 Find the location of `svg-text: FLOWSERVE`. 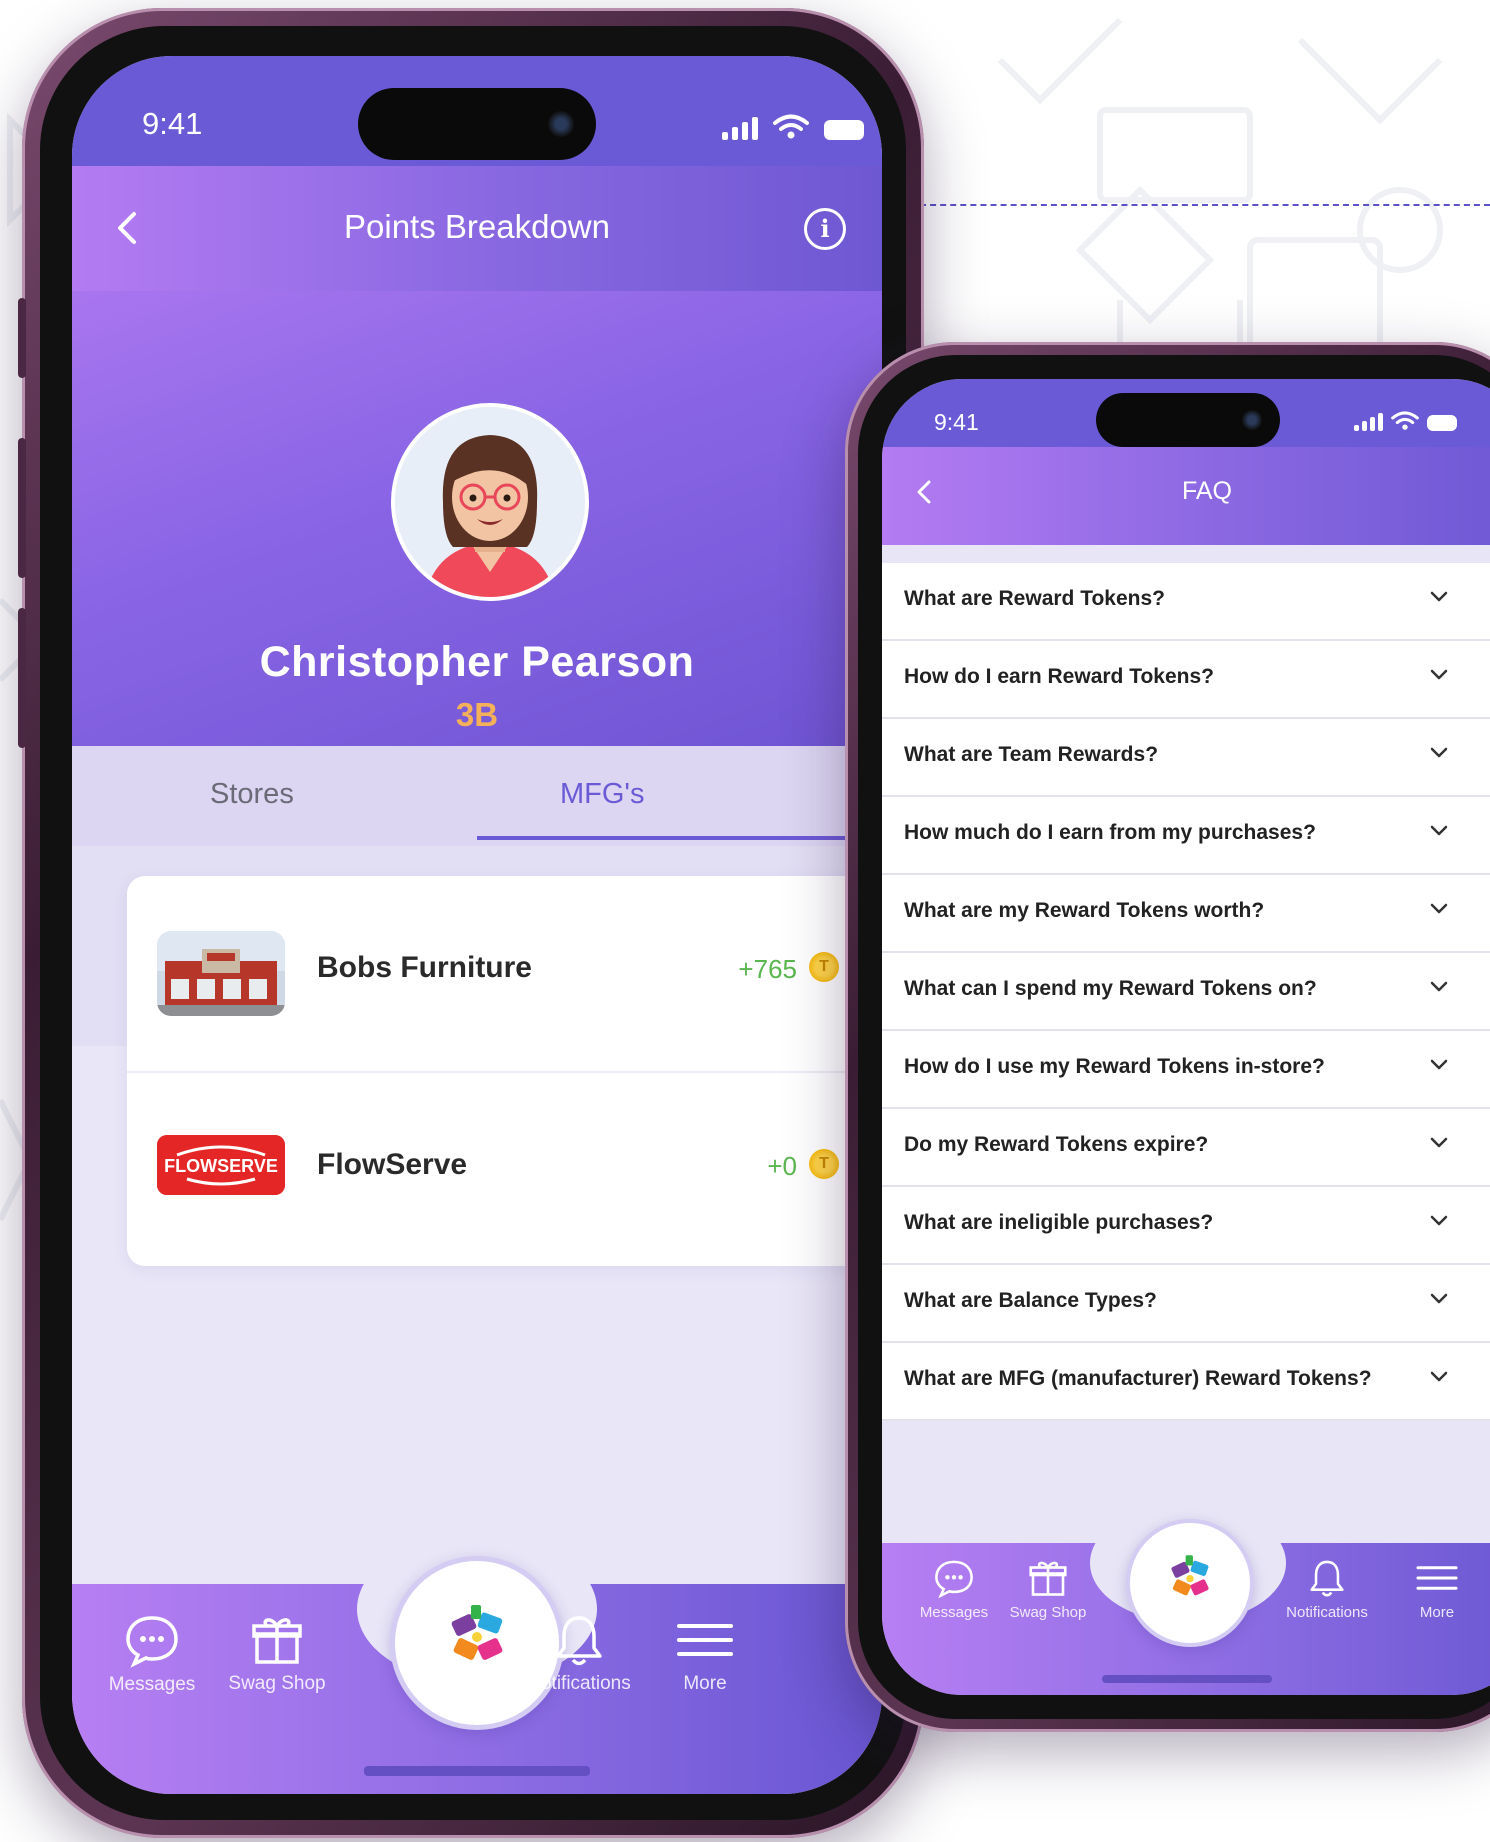

svg-text: FLOWSERVE is located at coordinates (221, 1166).